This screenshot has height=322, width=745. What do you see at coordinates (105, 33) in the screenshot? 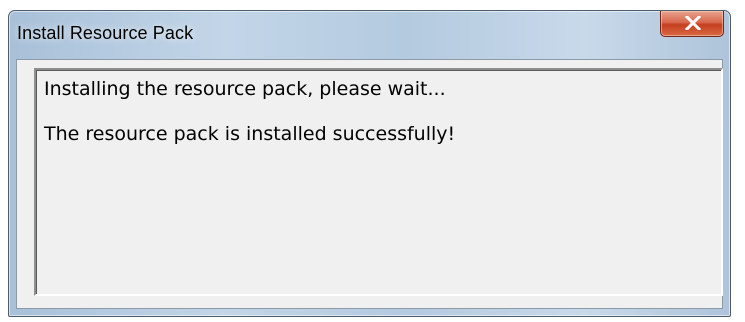
I see `window-title: Install Resource Pack` at bounding box center [105, 33].